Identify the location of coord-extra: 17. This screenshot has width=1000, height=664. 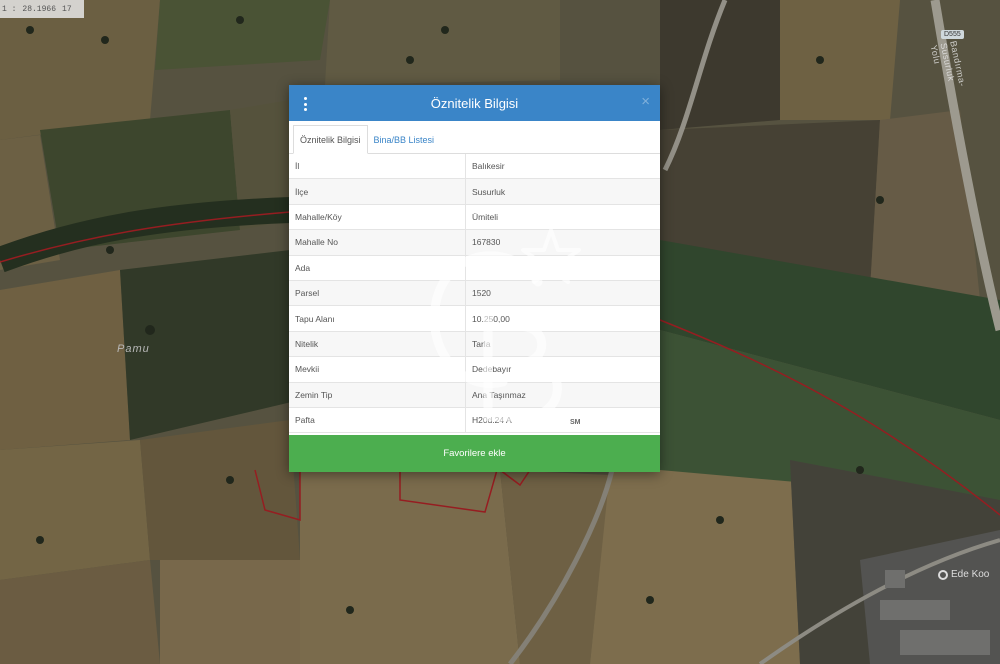
(67, 9).